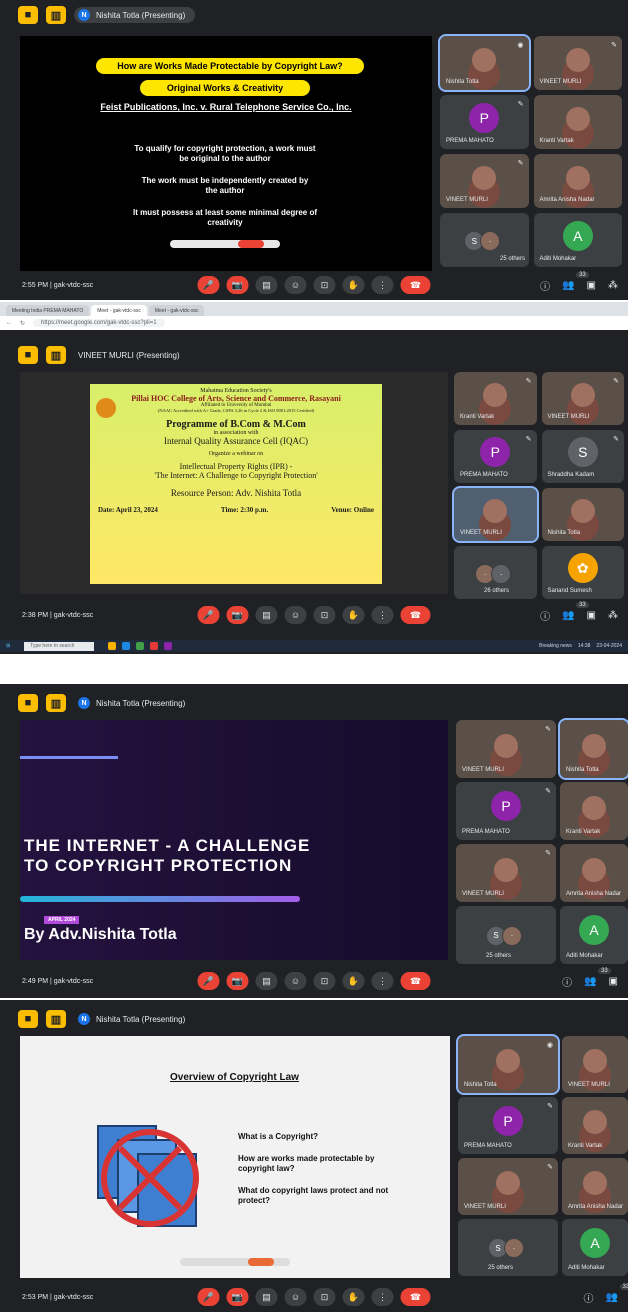  I want to click on college-logo, so click(106, 408).